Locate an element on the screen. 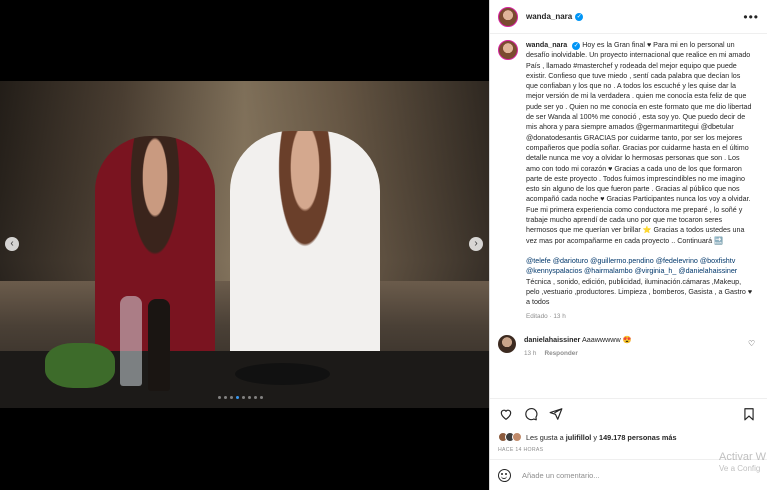  bookmark-icon is located at coordinates (749, 413).